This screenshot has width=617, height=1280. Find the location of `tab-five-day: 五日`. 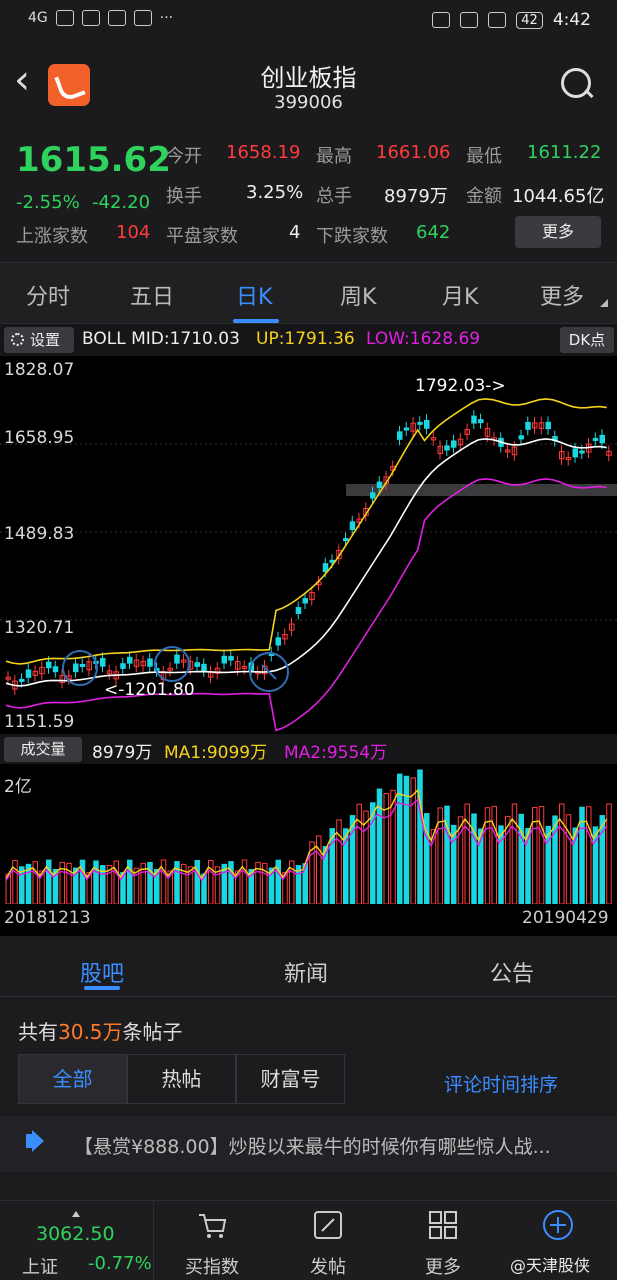

tab-five-day: 五日 is located at coordinates (152, 295).